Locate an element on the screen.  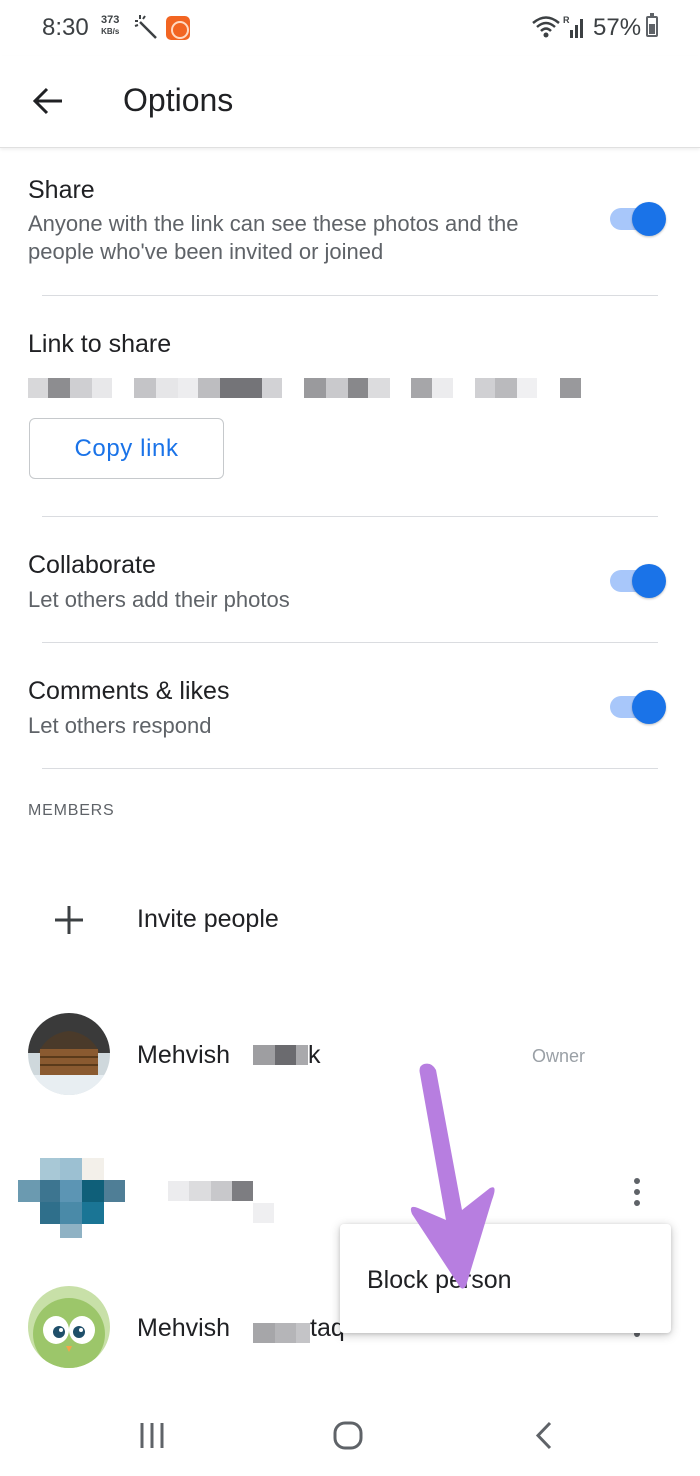
status-bar: 8:30 373 KB/s R 57% is located at coordinates (350, 28).